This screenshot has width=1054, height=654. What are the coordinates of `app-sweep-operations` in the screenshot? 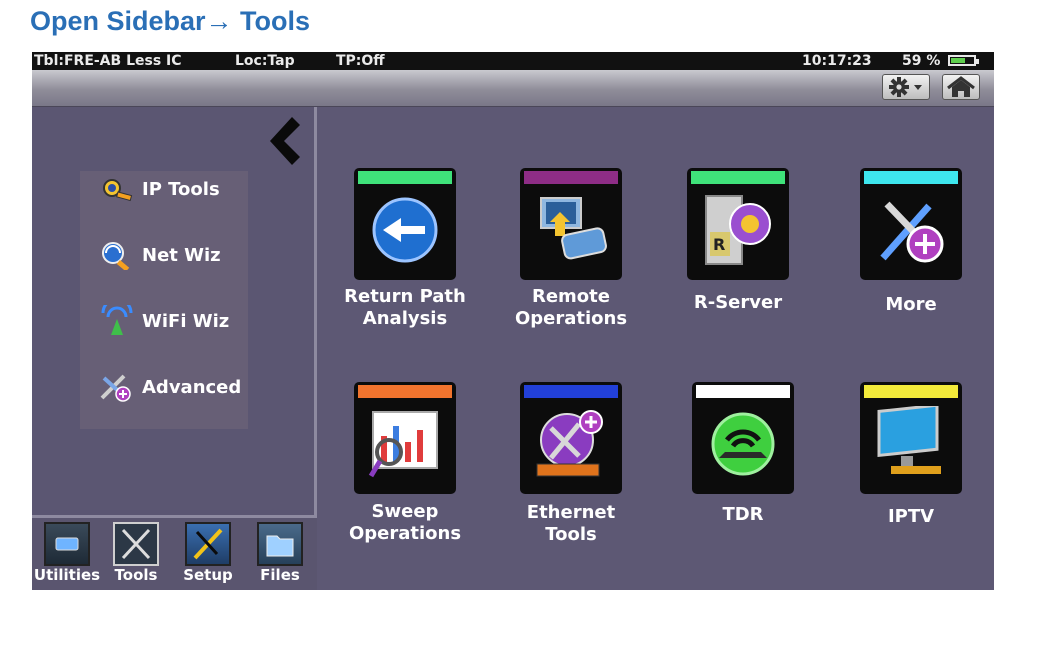 It's located at (405, 438).